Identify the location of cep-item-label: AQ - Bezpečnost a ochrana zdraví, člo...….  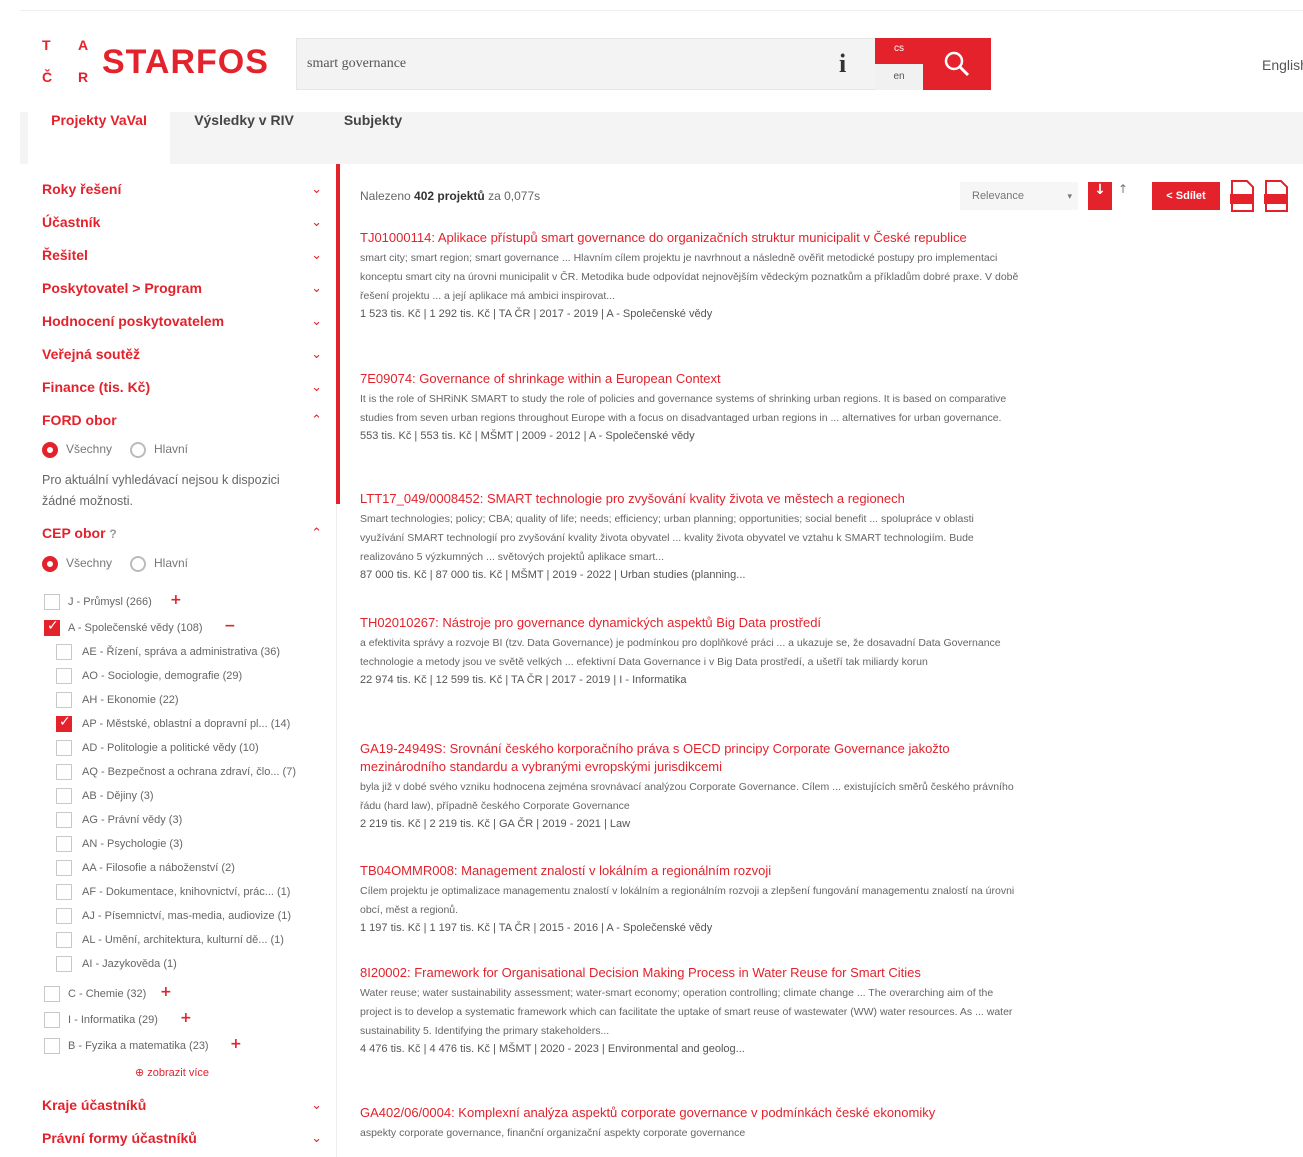
(189, 772).